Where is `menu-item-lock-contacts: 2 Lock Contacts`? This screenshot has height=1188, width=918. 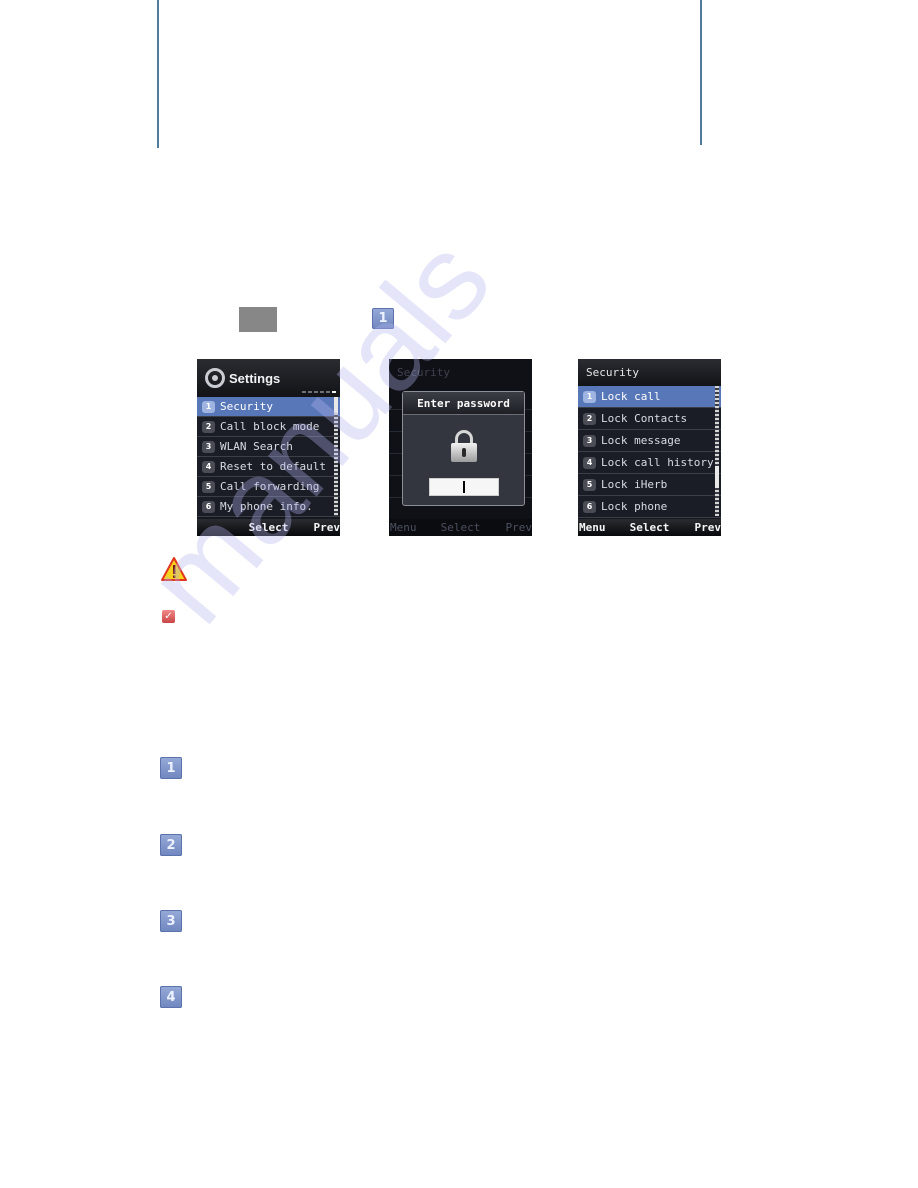
menu-item-lock-contacts: 2 Lock Contacts is located at coordinates (649, 419).